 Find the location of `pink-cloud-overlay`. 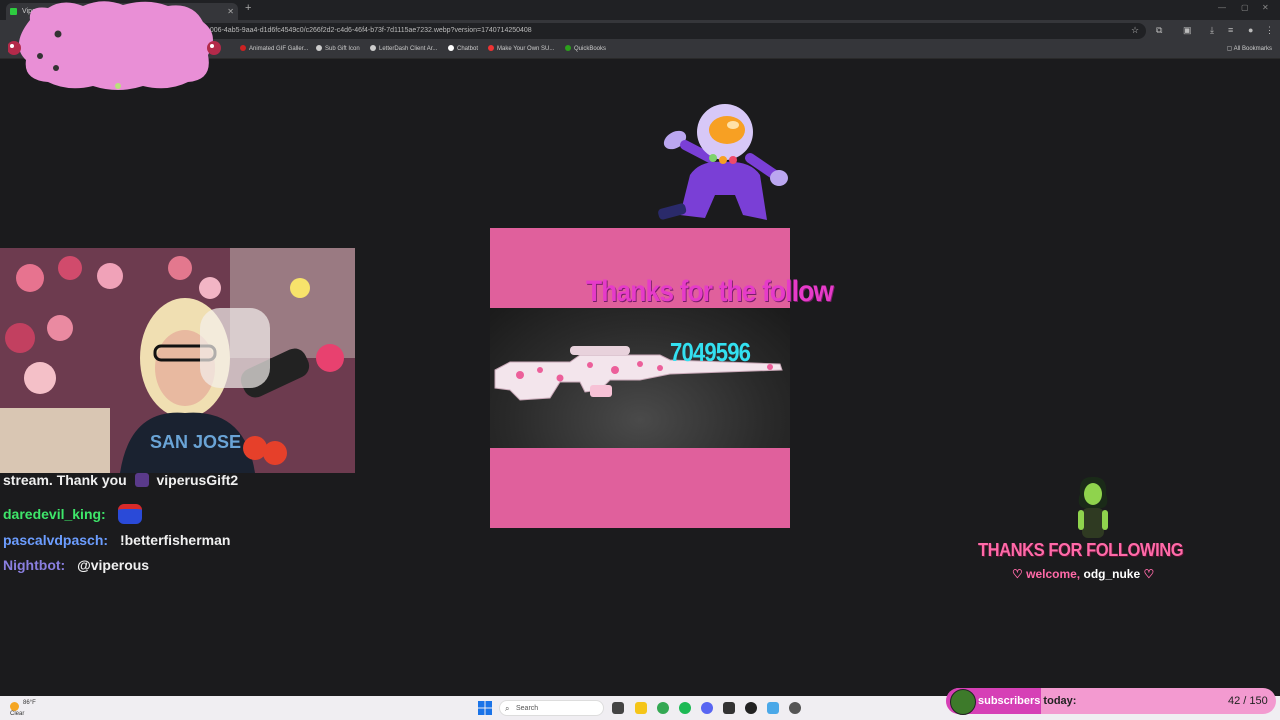

pink-cloud-overlay is located at coordinates (114, 46).